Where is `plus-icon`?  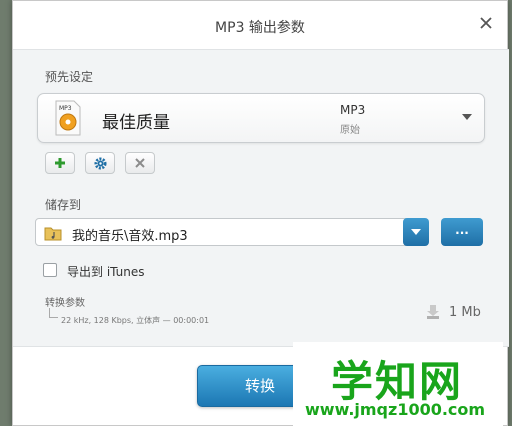
plus-icon is located at coordinates (60, 163).